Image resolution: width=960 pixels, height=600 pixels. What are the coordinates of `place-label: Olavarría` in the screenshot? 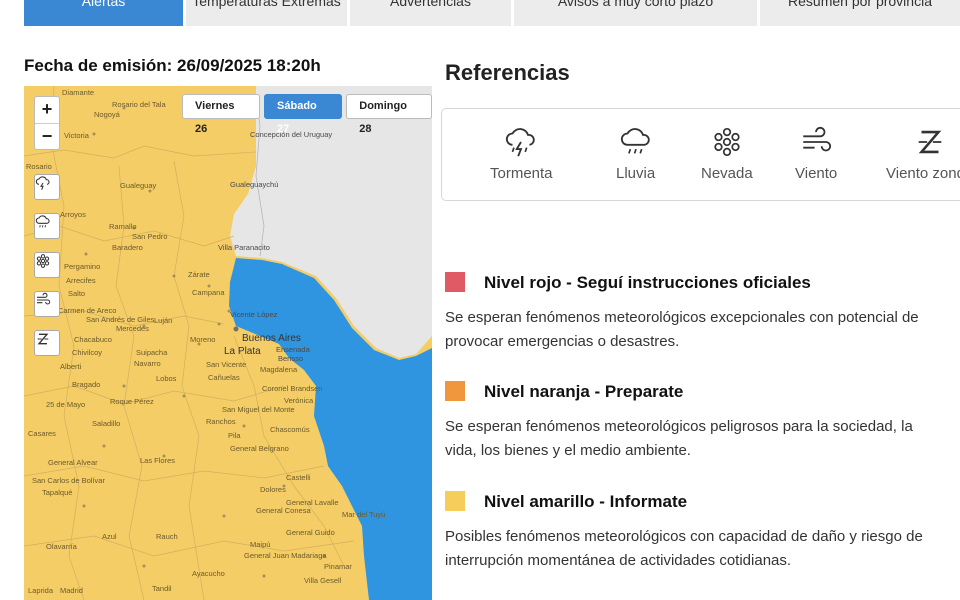 It's located at (61, 546).